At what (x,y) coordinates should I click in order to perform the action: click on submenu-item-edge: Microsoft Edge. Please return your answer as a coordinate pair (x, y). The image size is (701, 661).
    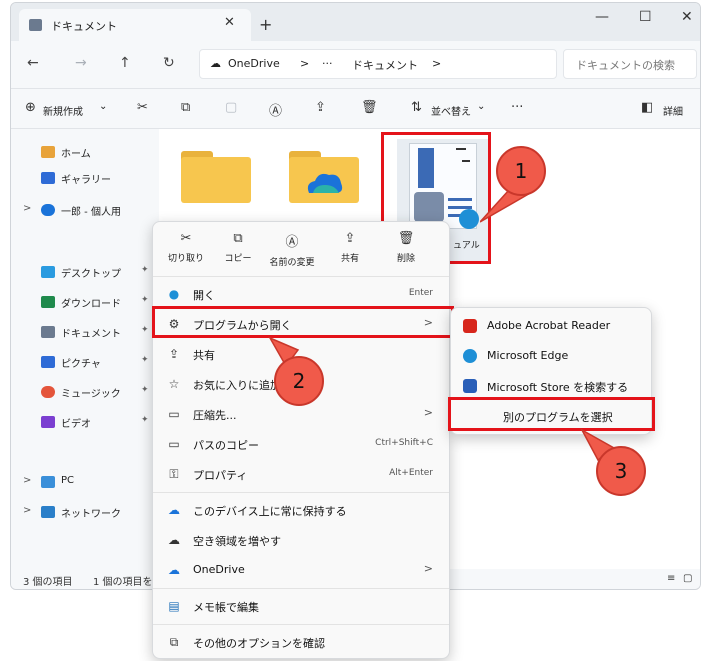
    Looking at the image, I should click on (552, 356).